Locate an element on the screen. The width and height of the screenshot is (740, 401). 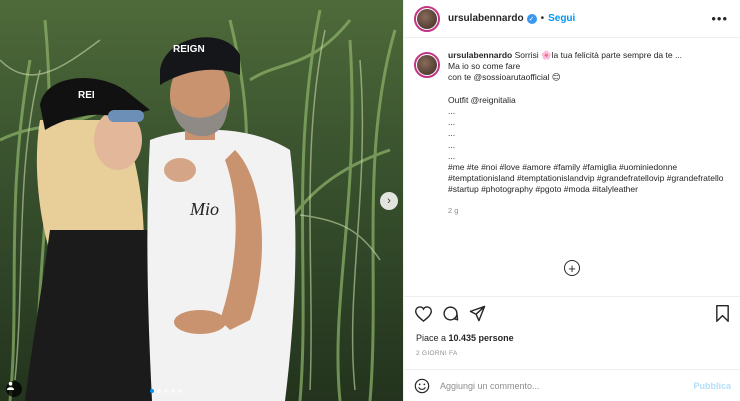
caption-line: con te @sossioarutaofficial 😊 is located at coordinates (504, 77).